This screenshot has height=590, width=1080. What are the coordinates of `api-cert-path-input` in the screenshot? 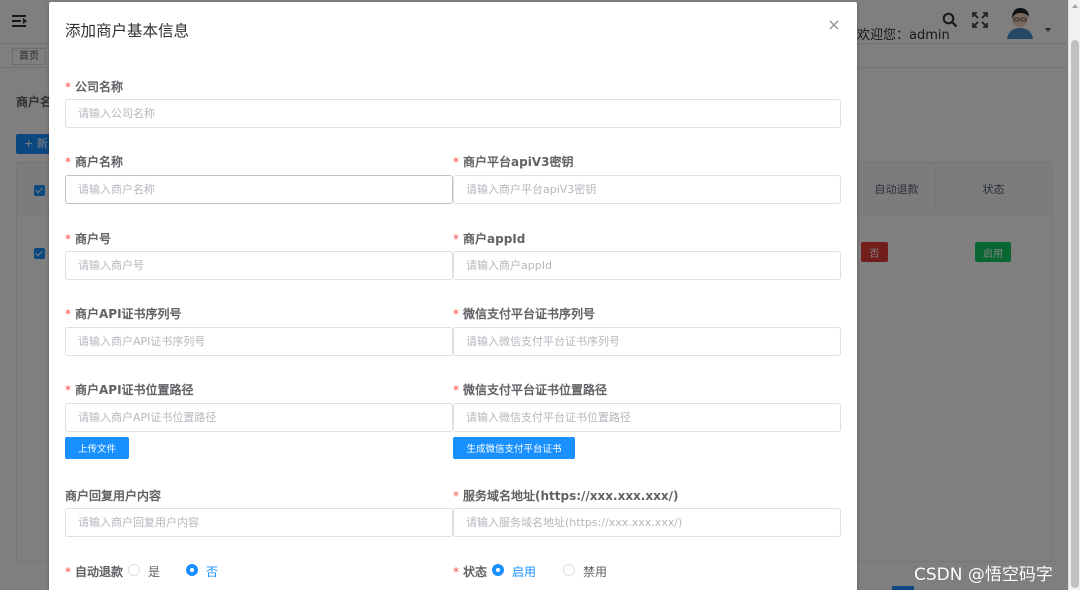 It's located at (259, 417).